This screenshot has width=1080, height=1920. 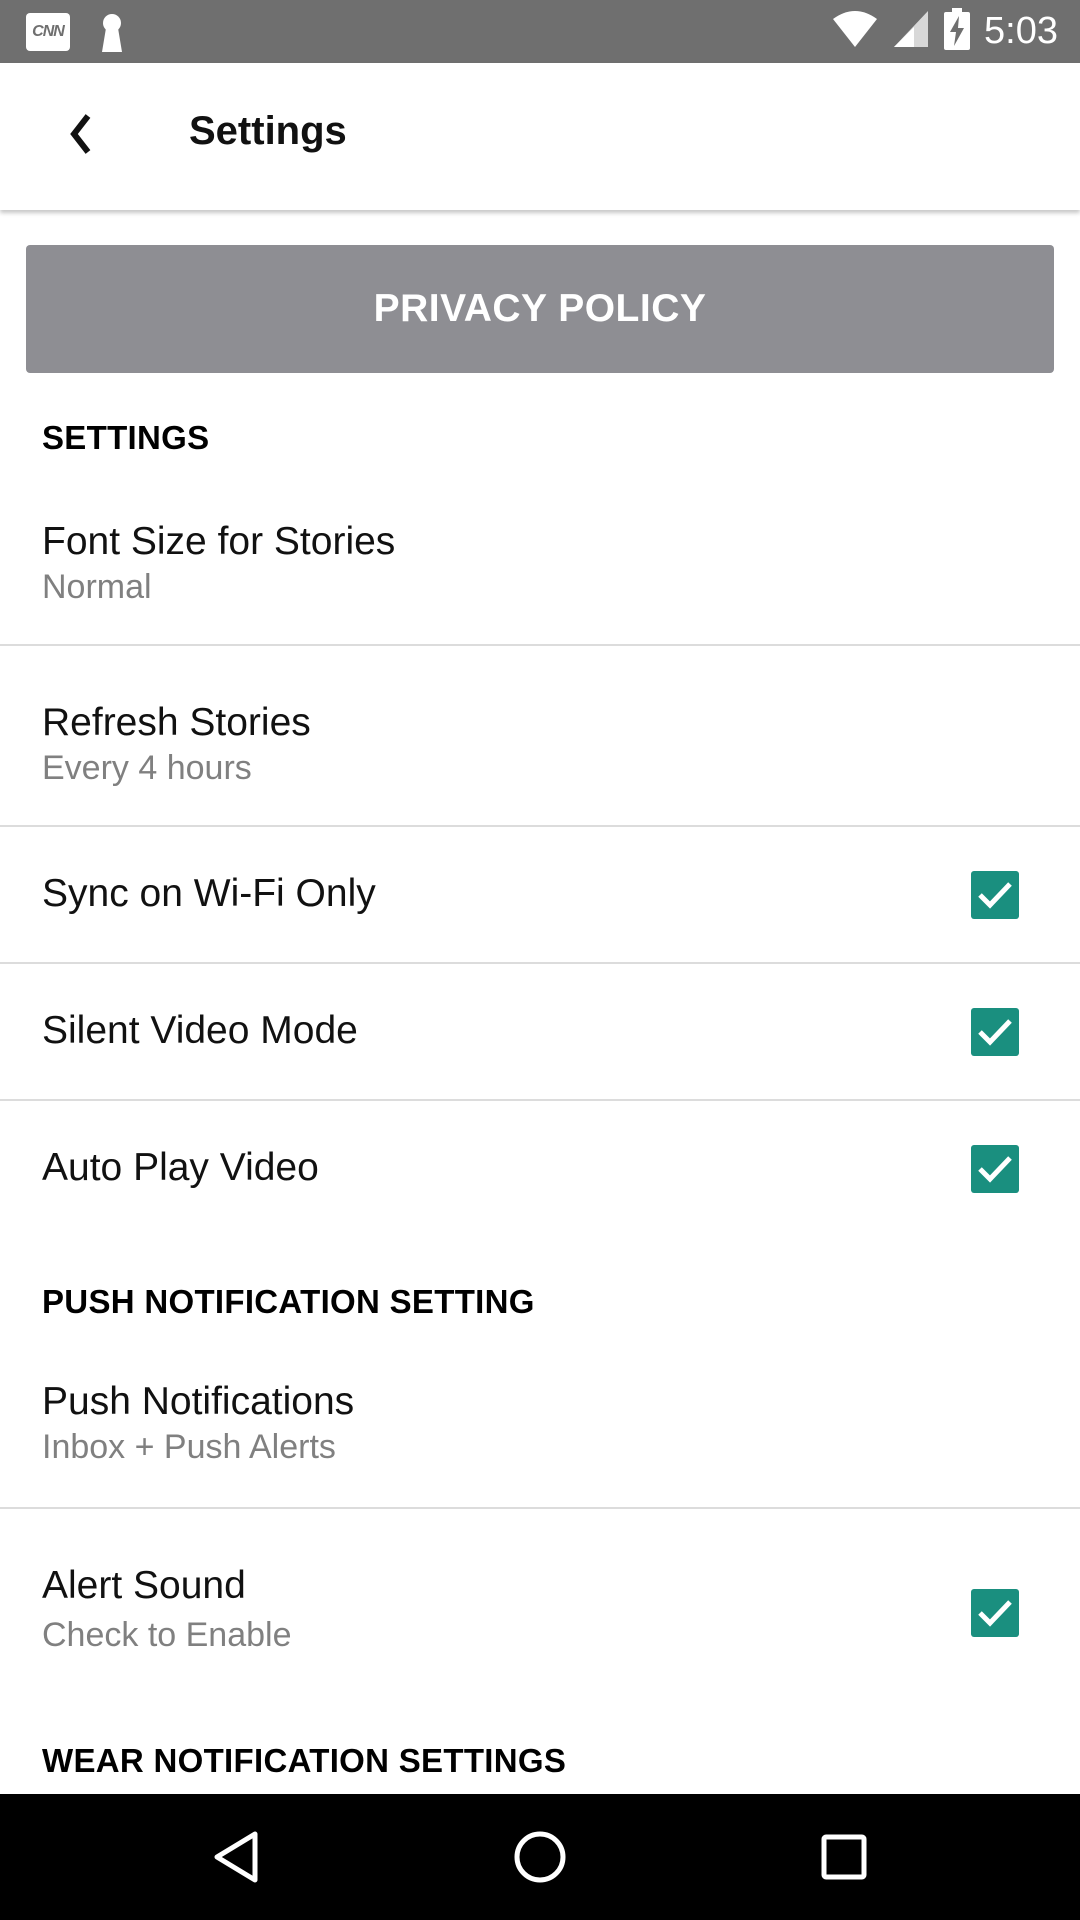 What do you see at coordinates (198, 1401) in the screenshot?
I see `setting-title: Push Notifications` at bounding box center [198, 1401].